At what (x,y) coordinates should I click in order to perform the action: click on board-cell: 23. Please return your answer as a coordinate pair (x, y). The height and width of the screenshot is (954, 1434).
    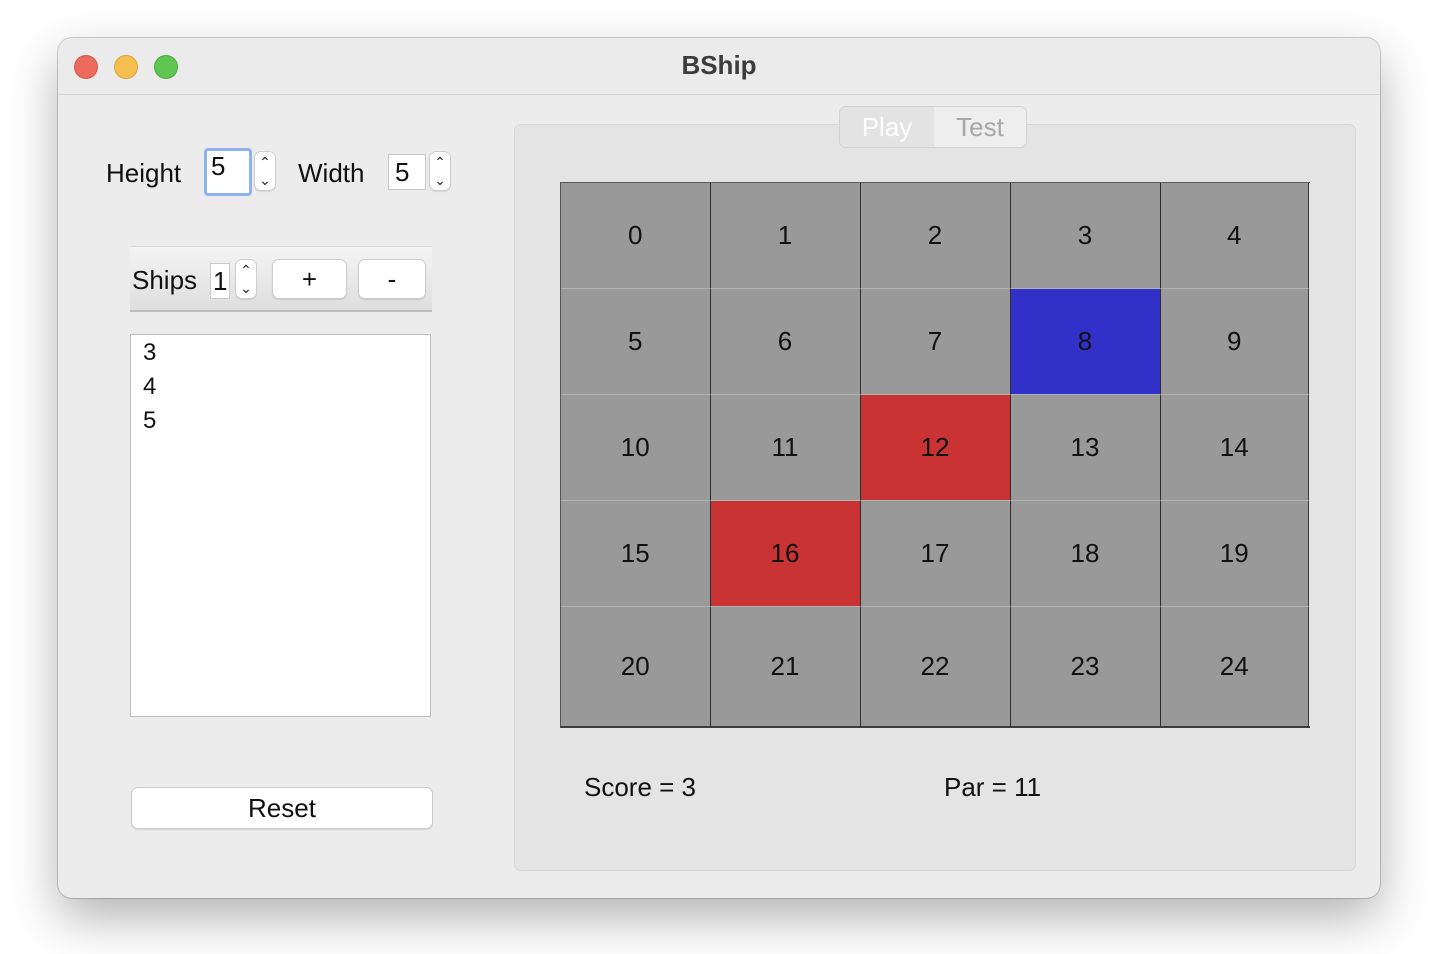
    Looking at the image, I should click on (1085, 666).